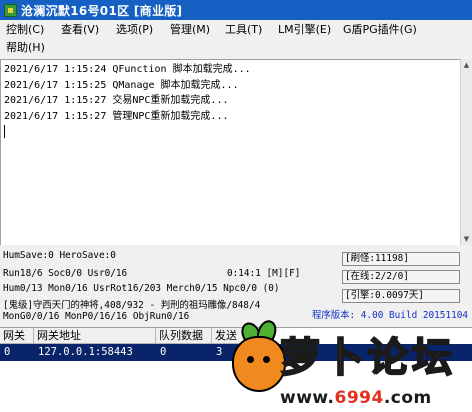  Describe the element at coordinates (132, 305) in the screenshot. I see `status-monster: [鬼级]守西天门的神将,408/932 - 判刑的祖玛雕像/848/4` at that location.